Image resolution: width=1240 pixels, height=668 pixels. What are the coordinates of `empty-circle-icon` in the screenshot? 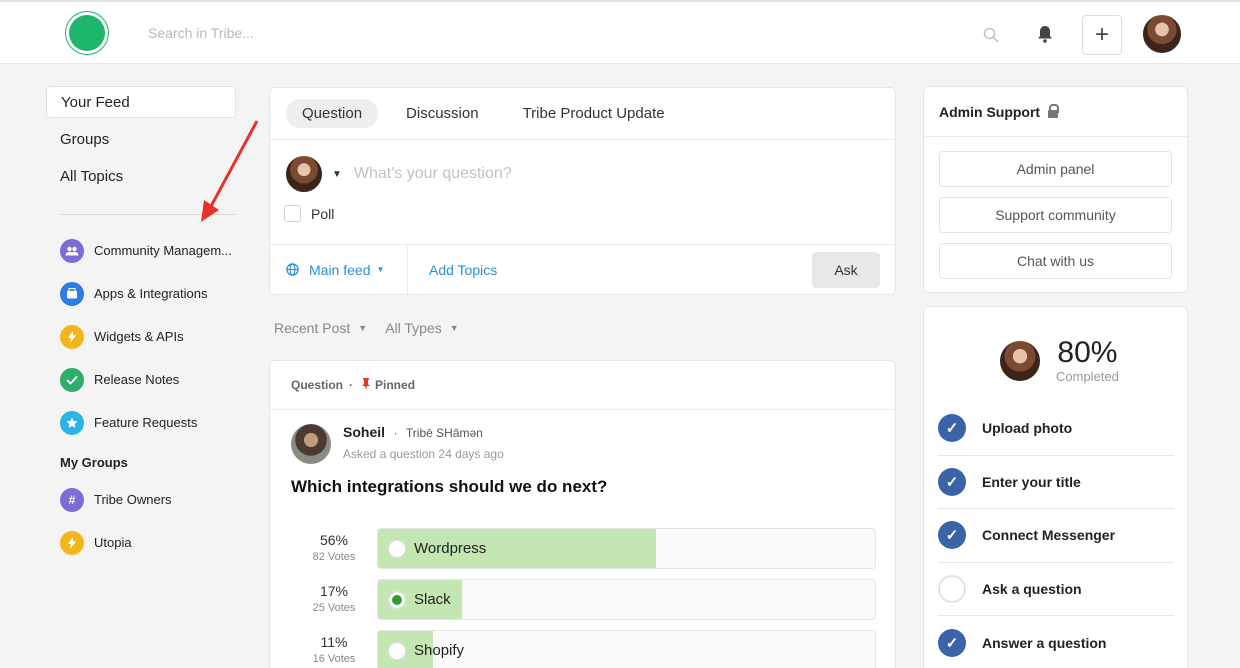 It's located at (952, 588).